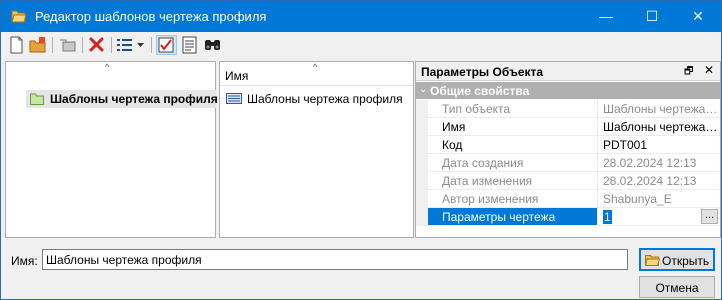 The image size is (722, 300). I want to click on new-folder-icon, so click(37, 45).